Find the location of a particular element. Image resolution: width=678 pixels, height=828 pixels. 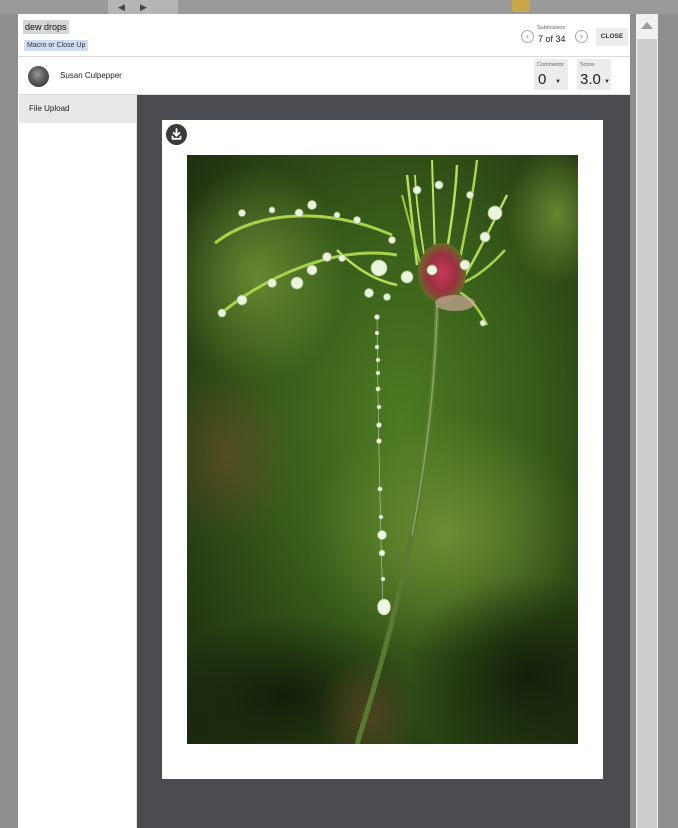

submission-nav-label: Submission is located at coordinates (551, 28).